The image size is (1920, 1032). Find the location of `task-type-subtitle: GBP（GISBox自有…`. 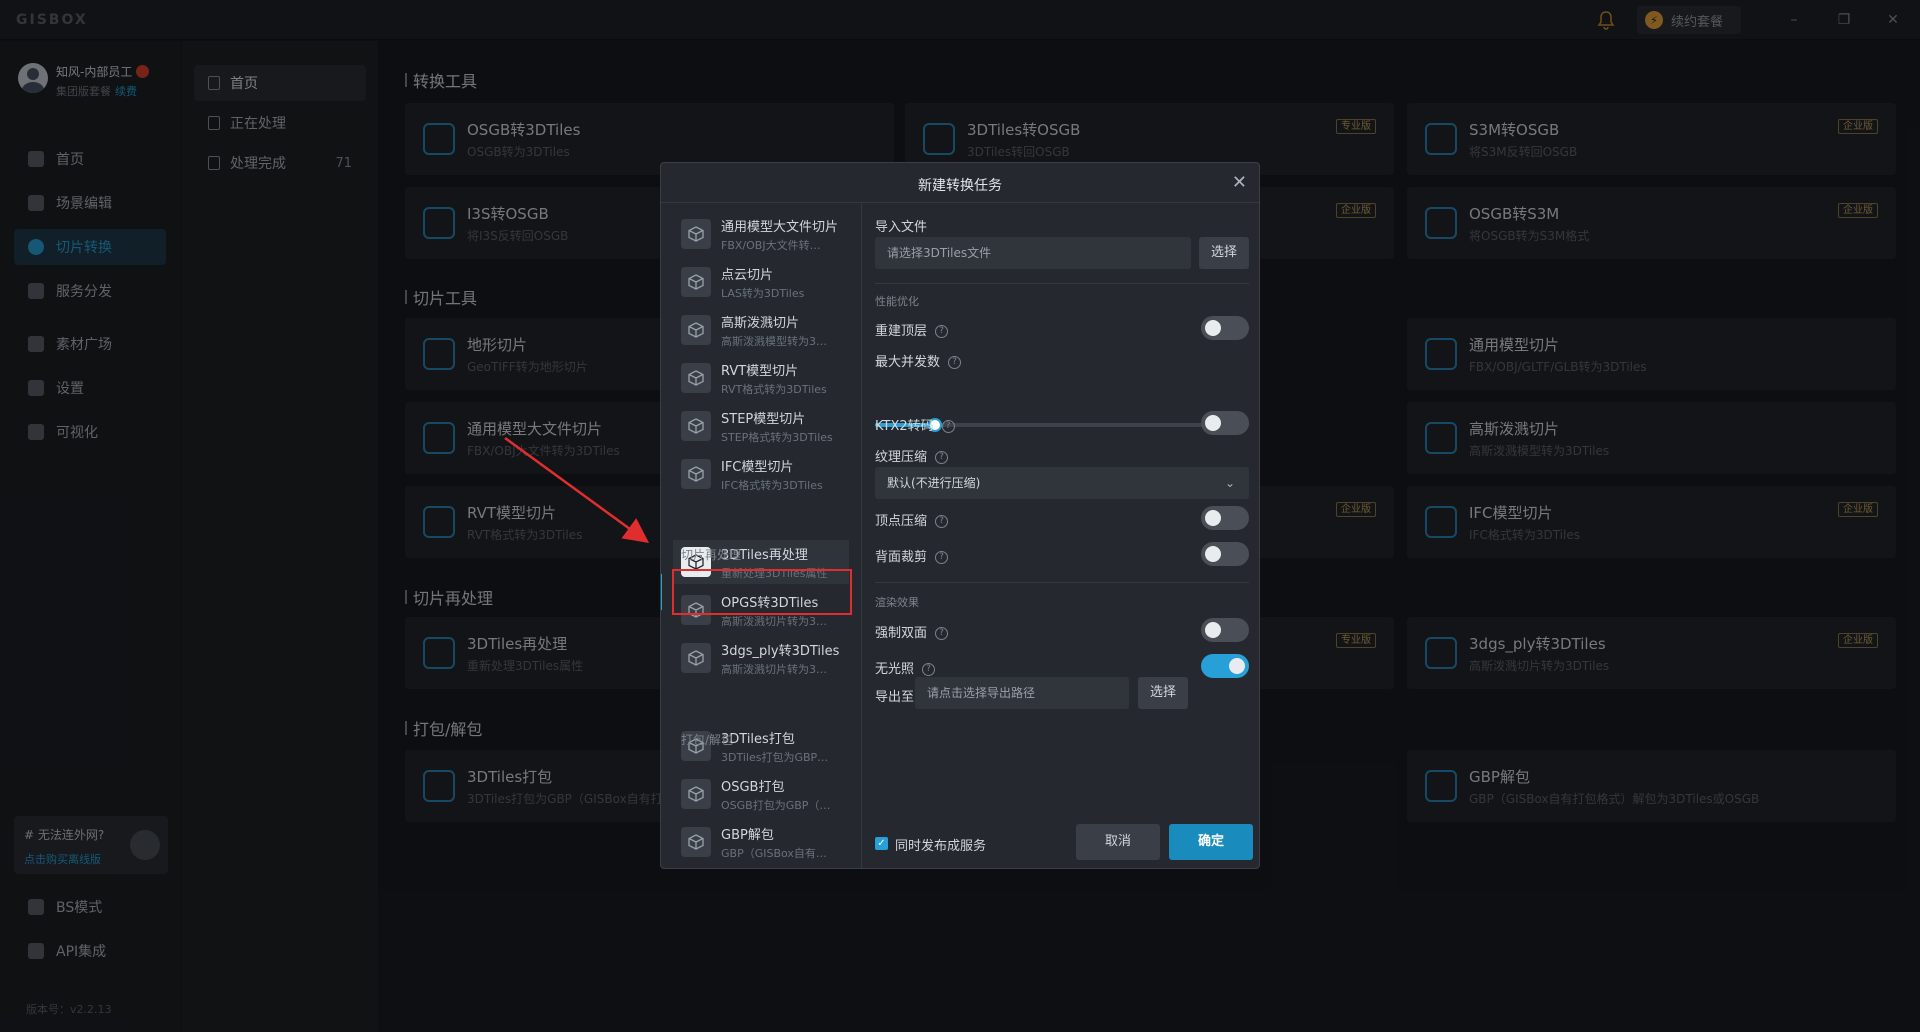

task-type-subtitle: GBP（GISBox自有… is located at coordinates (774, 853).